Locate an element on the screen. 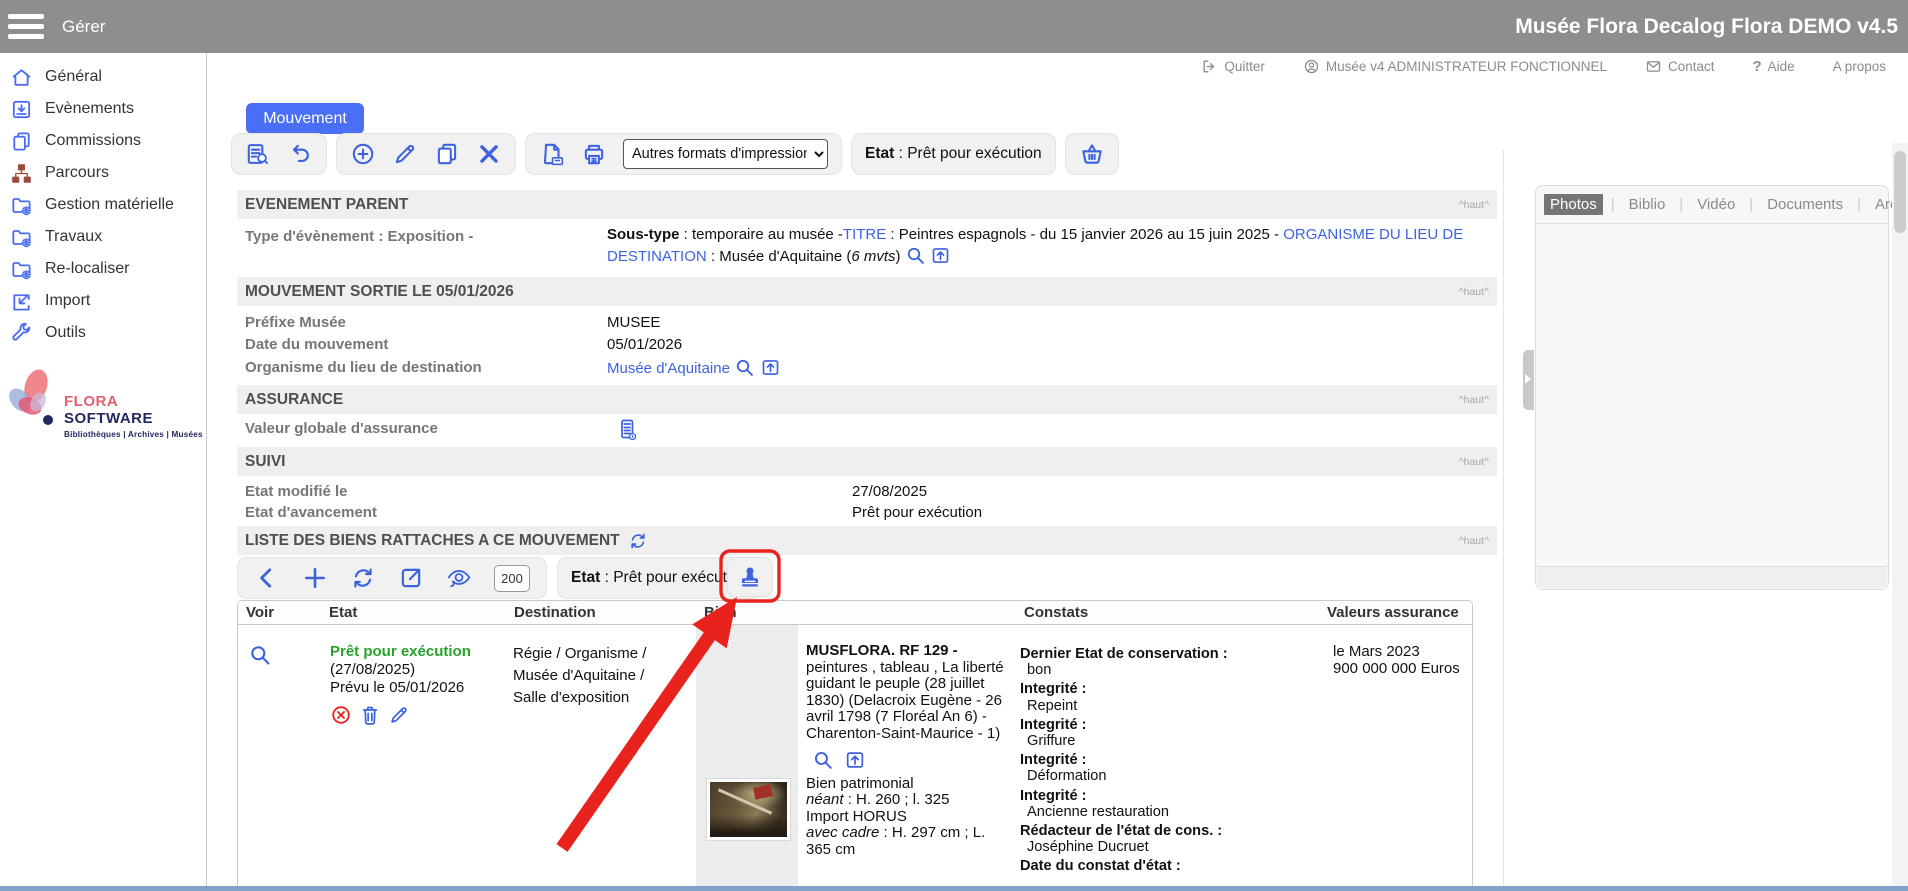 Image resolution: width=1908 pixels, height=891 pixels. sidebar-item-evenements: Evènements is located at coordinates (103, 109).